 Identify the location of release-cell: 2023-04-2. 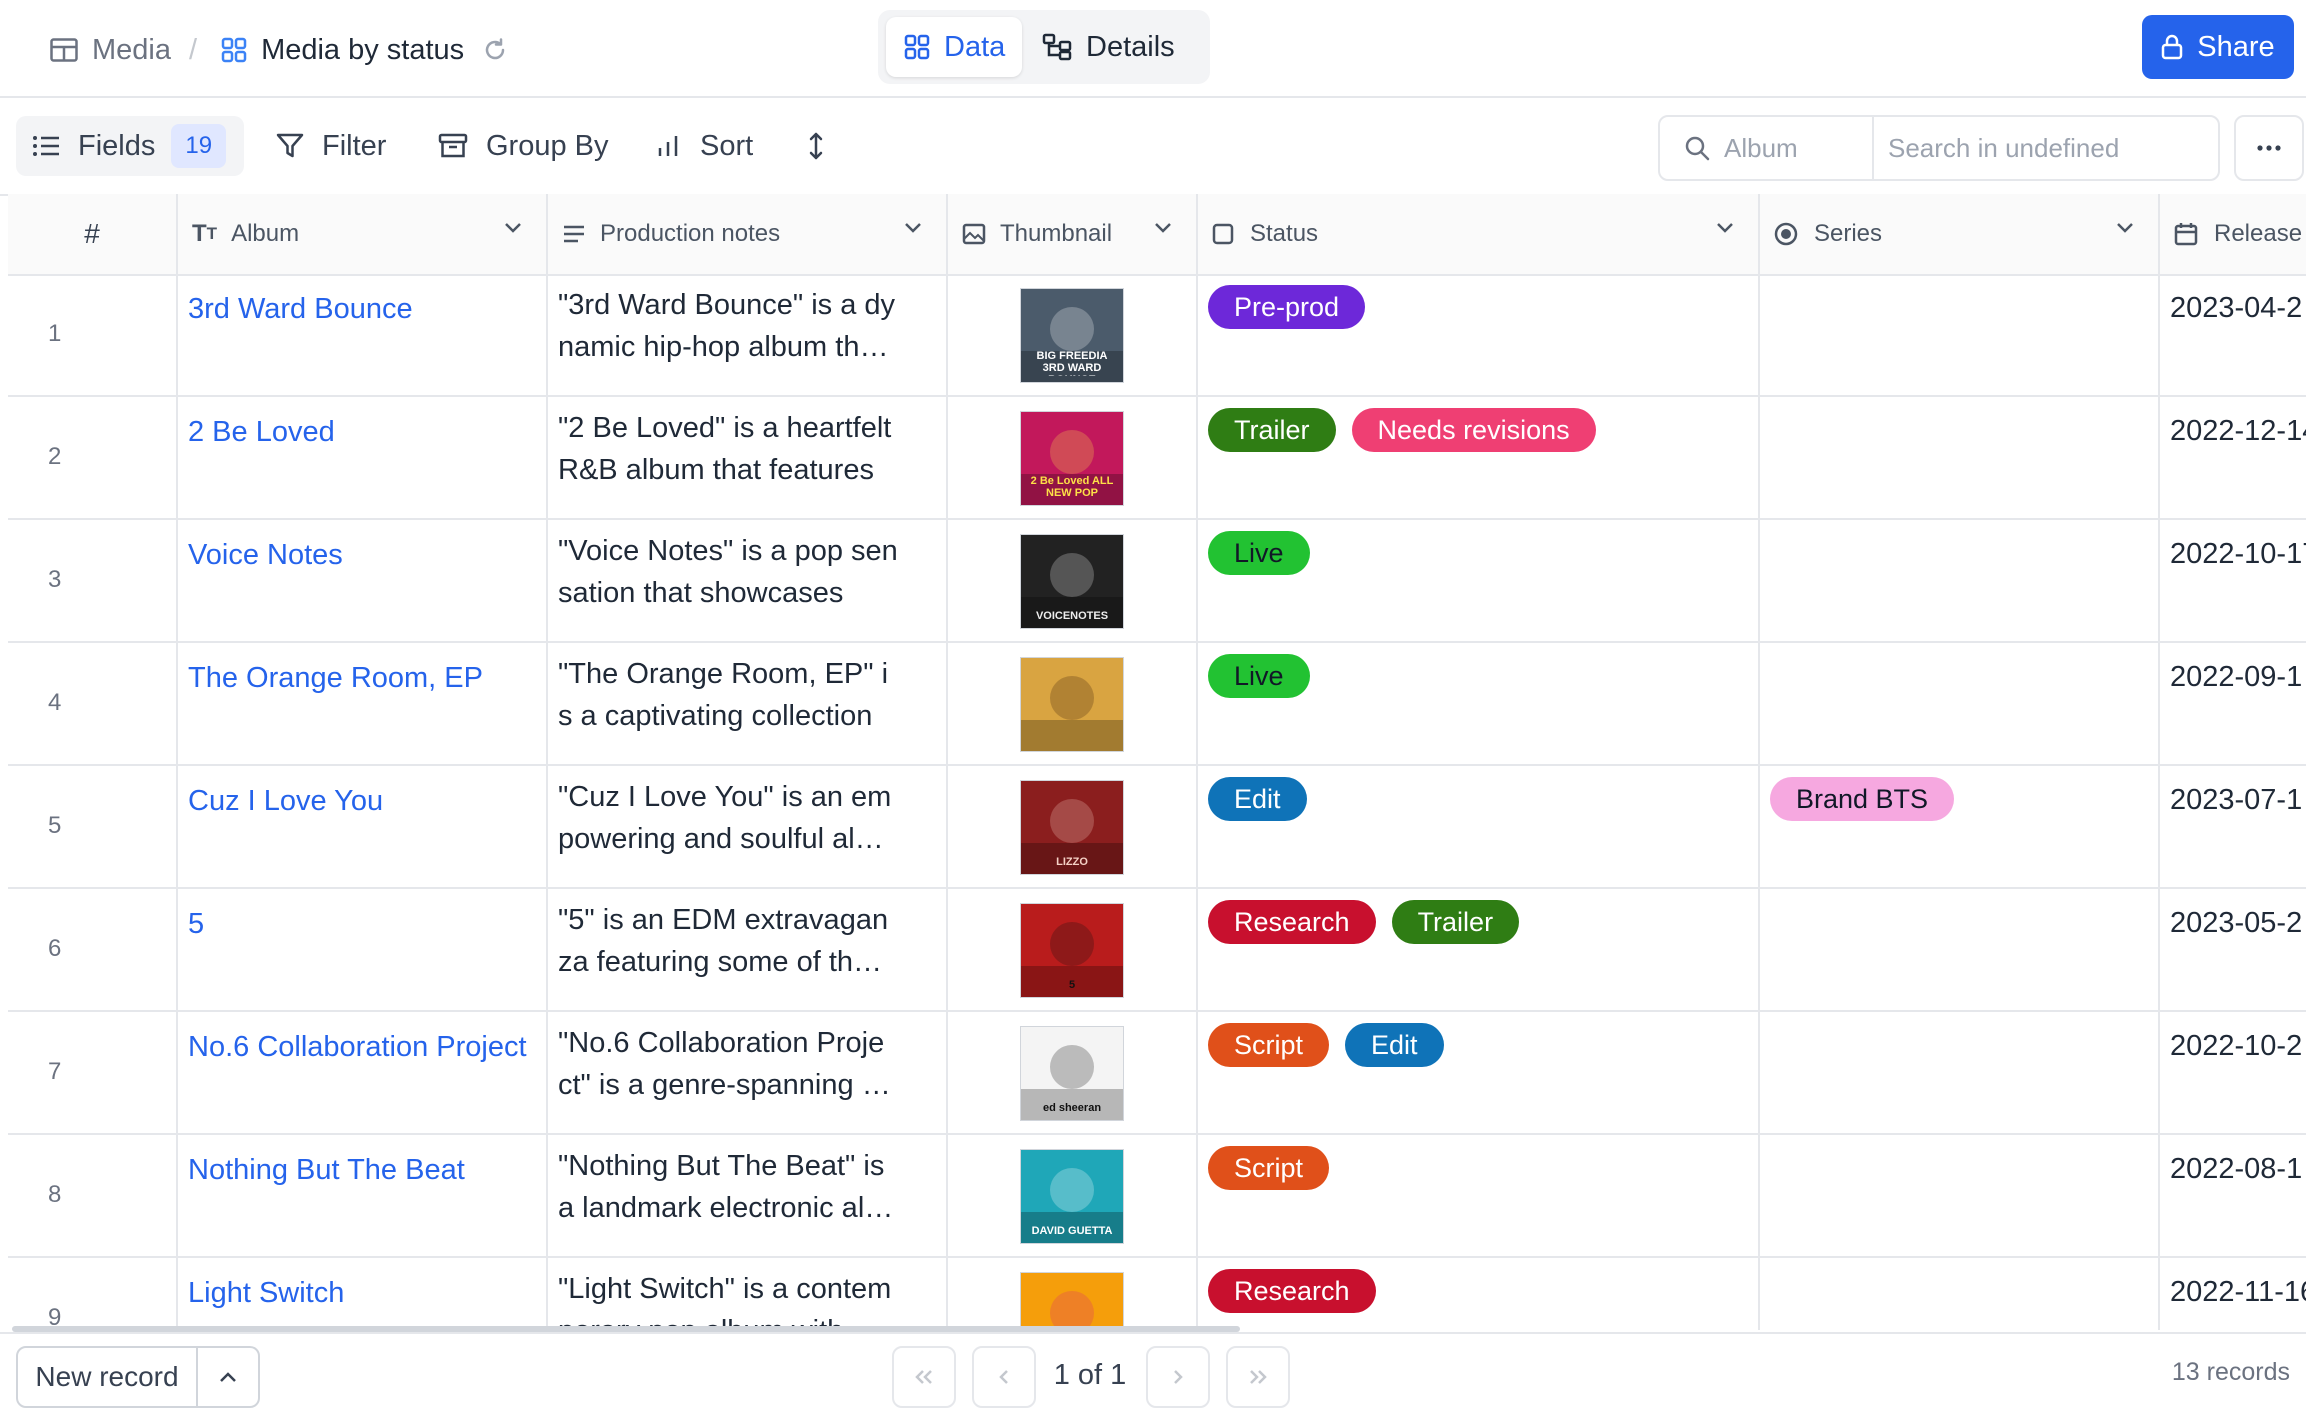
(2233, 334).